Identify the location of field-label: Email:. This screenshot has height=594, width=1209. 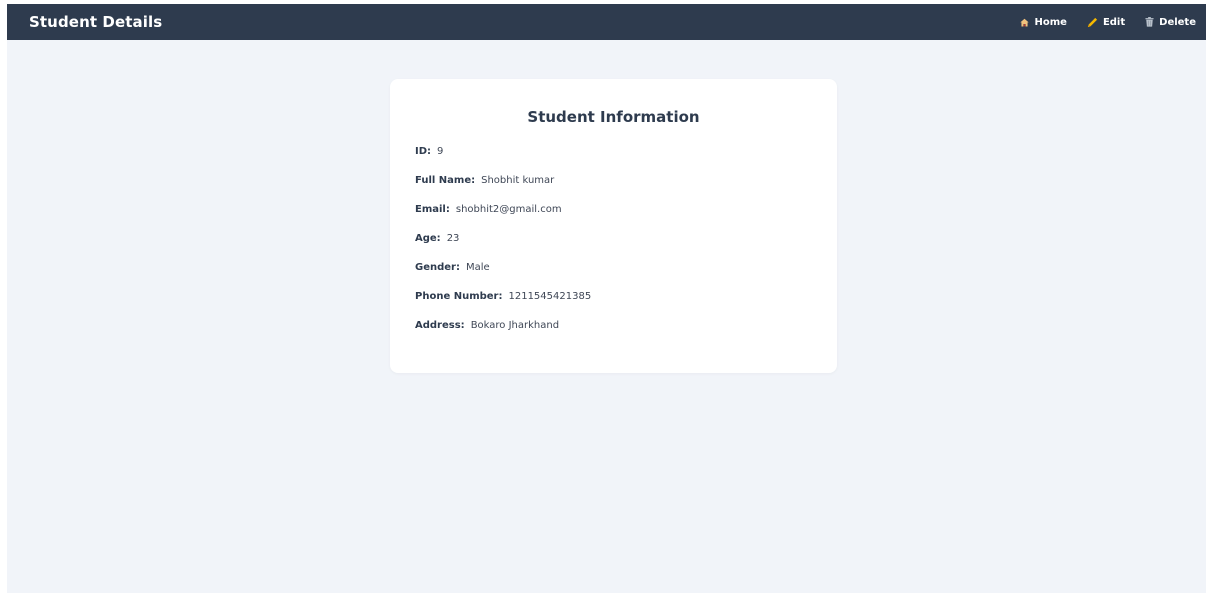
(432, 209).